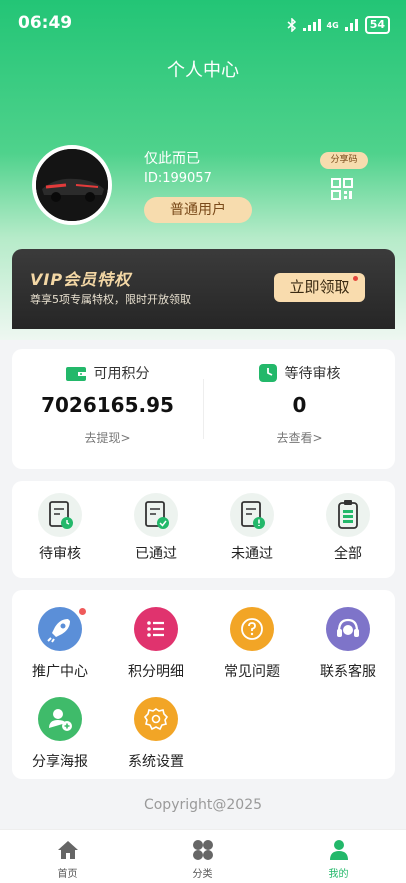 The width and height of the screenshot is (406, 883). I want to click on pending-points-label: 等待审核, so click(312, 374).